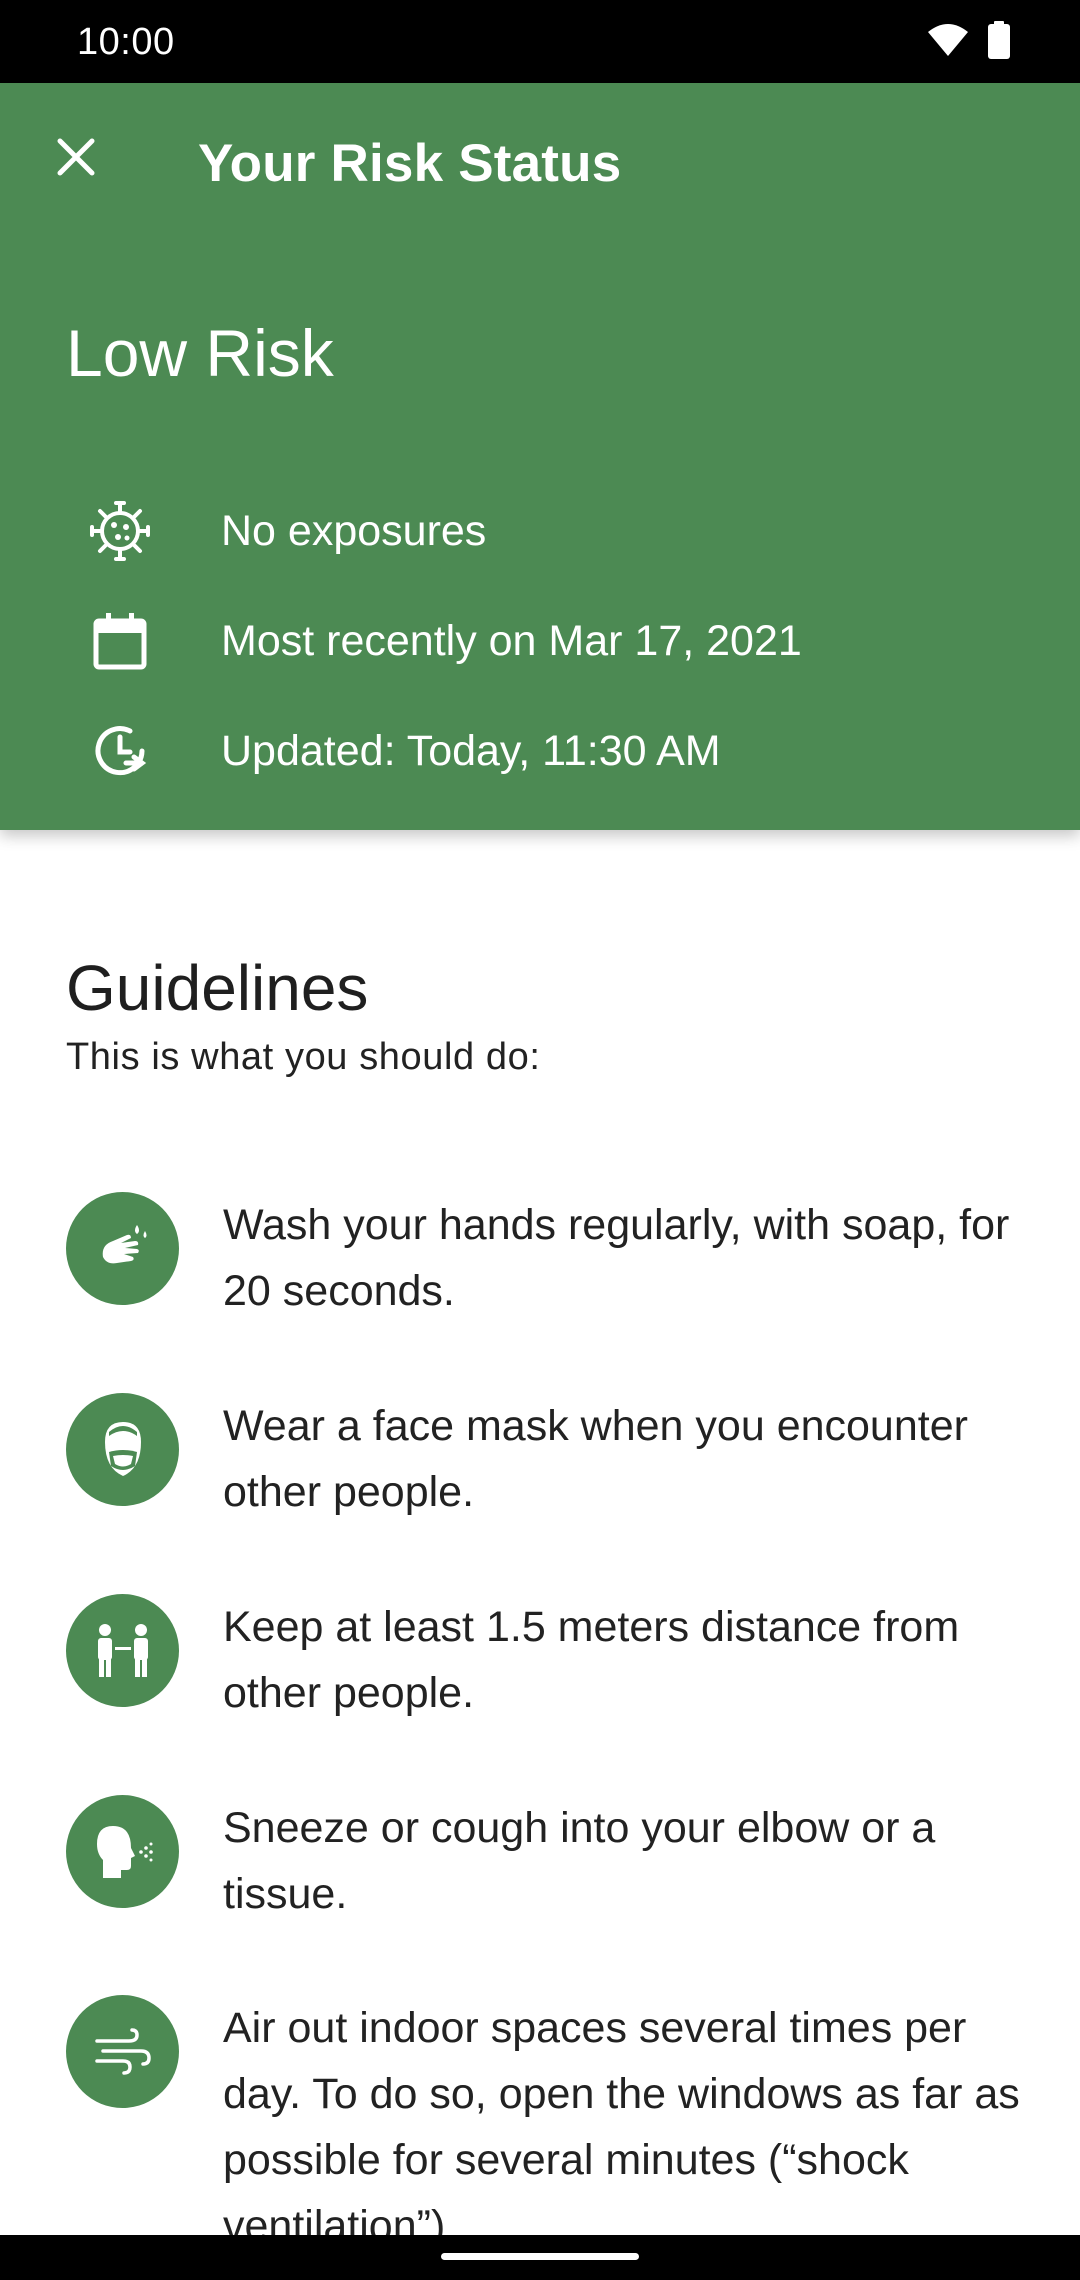 Image resolution: width=1080 pixels, height=2280 pixels. I want to click on close-button, so click(76, 159).